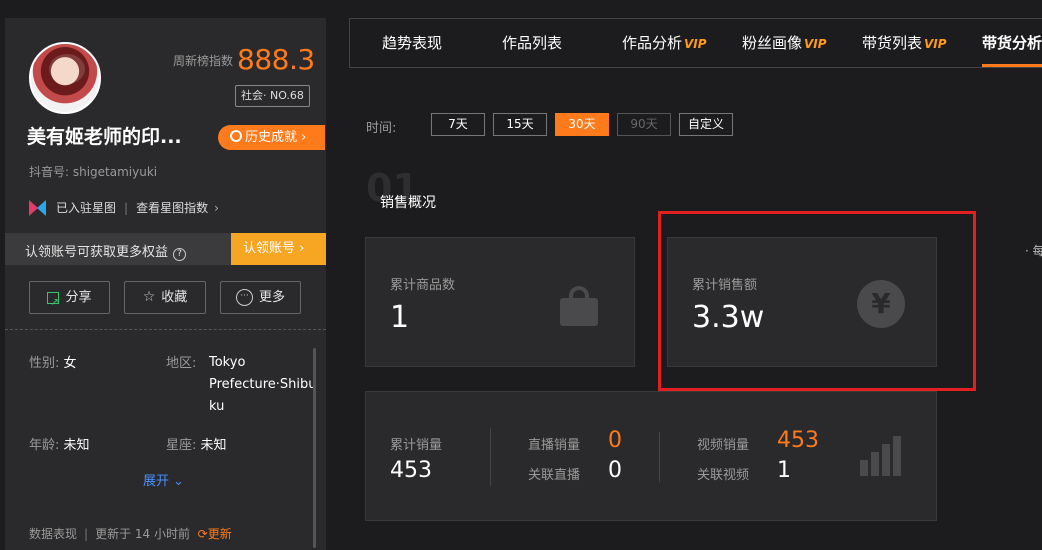  What do you see at coordinates (130, 534) in the screenshot?
I see `data-update-note: 数据表现 | 更新于 14 小时前 ⟳更新` at bounding box center [130, 534].